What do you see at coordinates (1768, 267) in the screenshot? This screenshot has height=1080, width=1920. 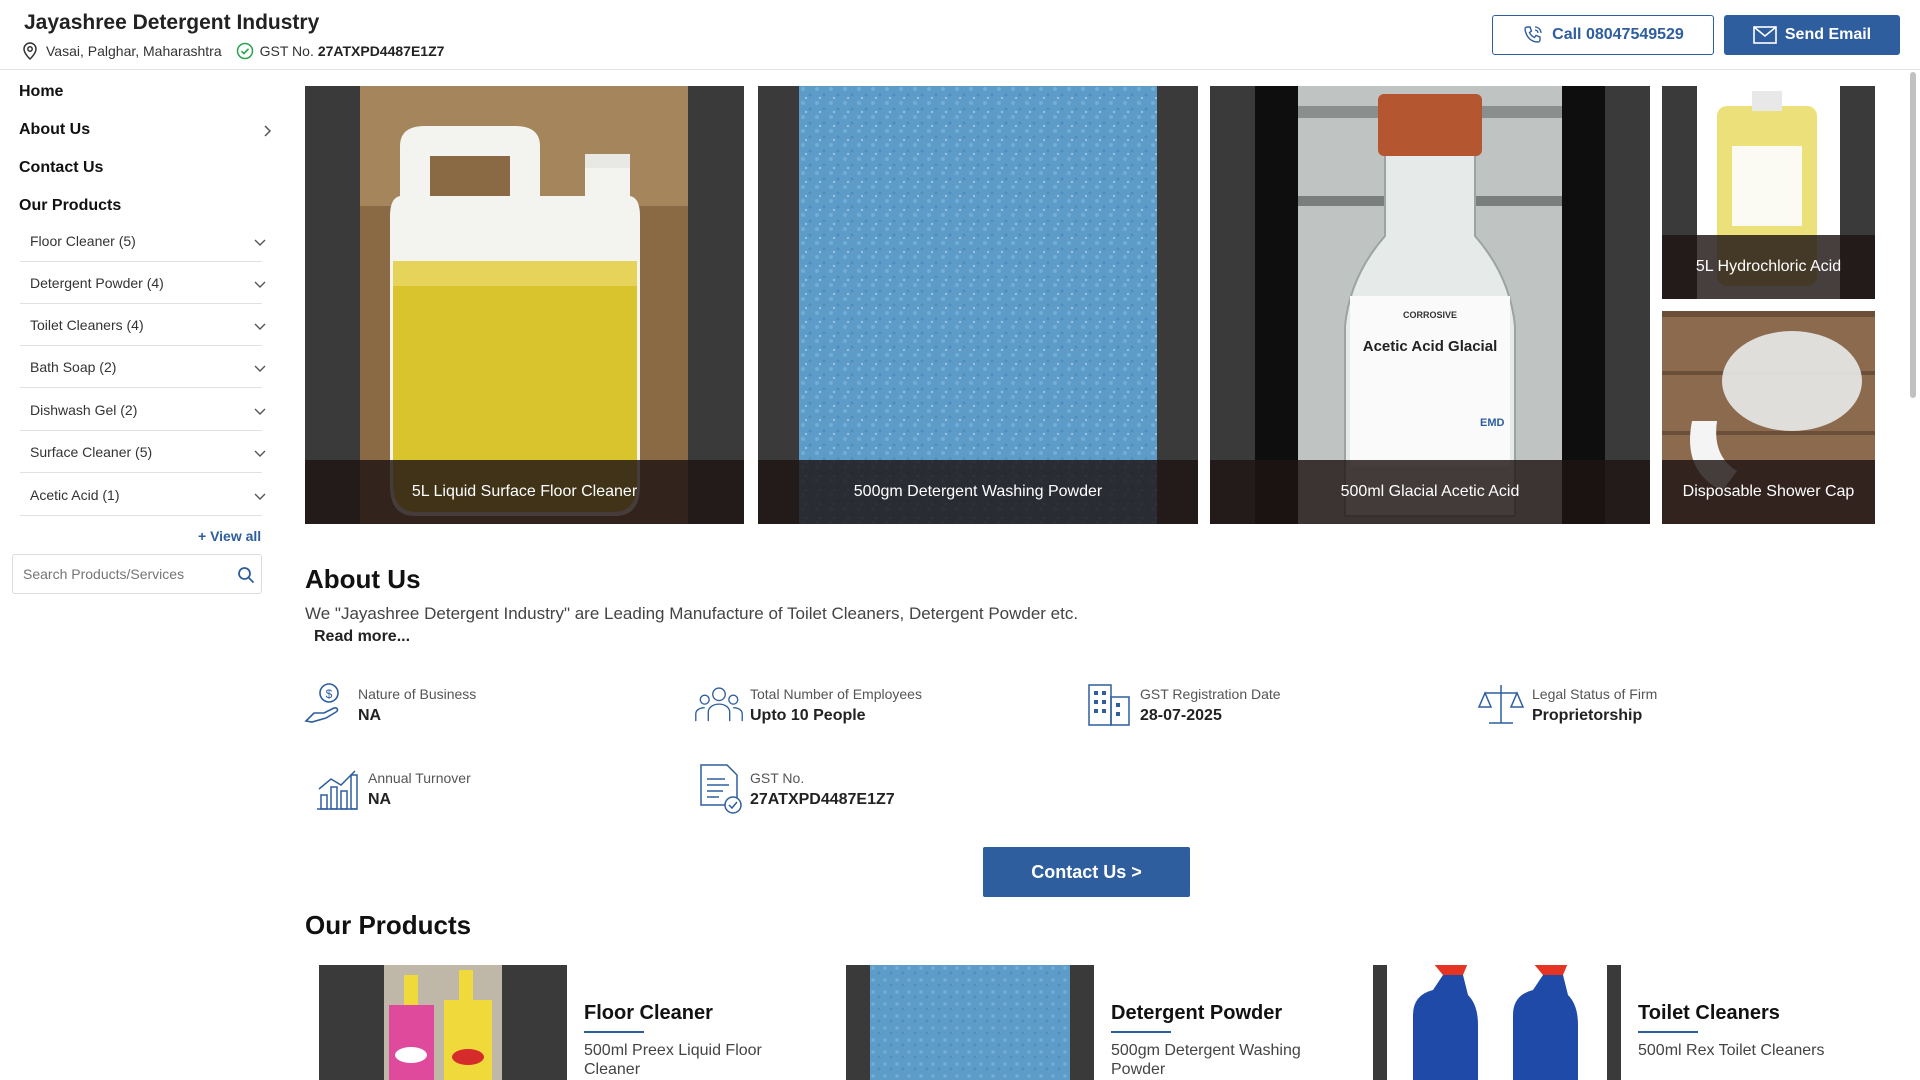 I see `gallery-caption: 5L Hydrochloric Acid` at bounding box center [1768, 267].